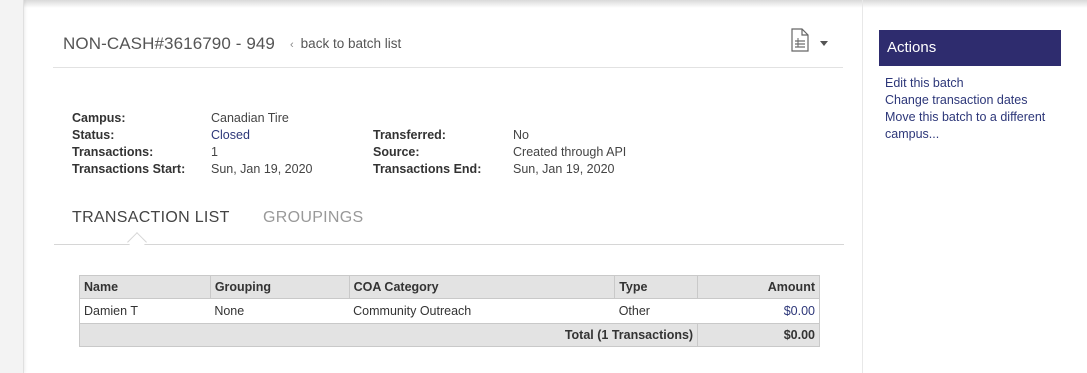  Describe the element at coordinates (351, 43) in the screenshot. I see `back-link-label: back to batch list` at that location.